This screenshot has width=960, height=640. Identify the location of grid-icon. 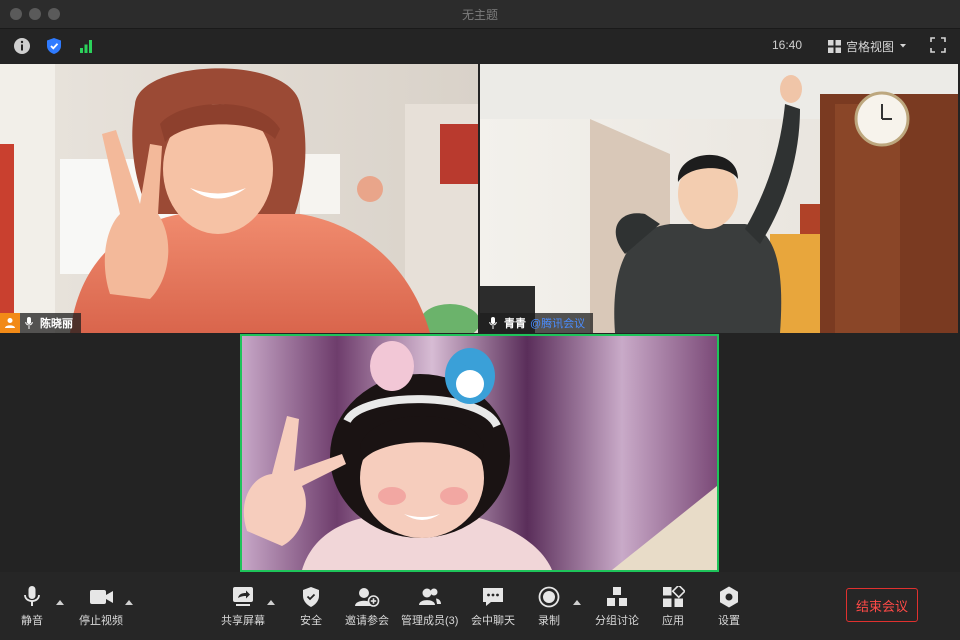
(834, 46).